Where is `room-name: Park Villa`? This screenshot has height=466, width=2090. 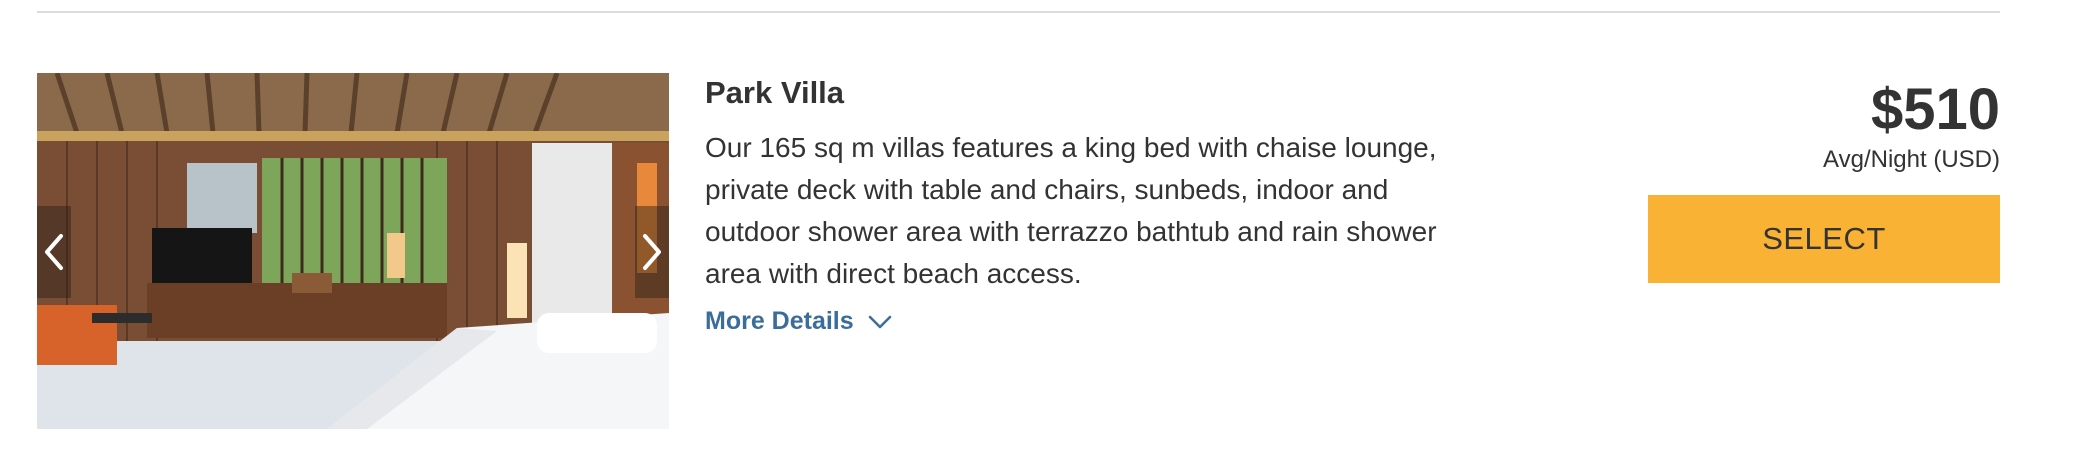 room-name: Park Villa is located at coordinates (775, 92).